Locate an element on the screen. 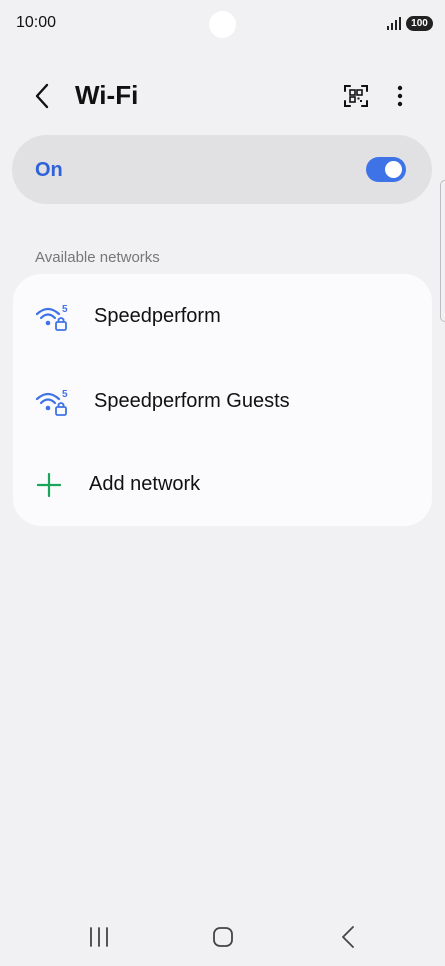  back-arrow-icon is located at coordinates (43, 96).